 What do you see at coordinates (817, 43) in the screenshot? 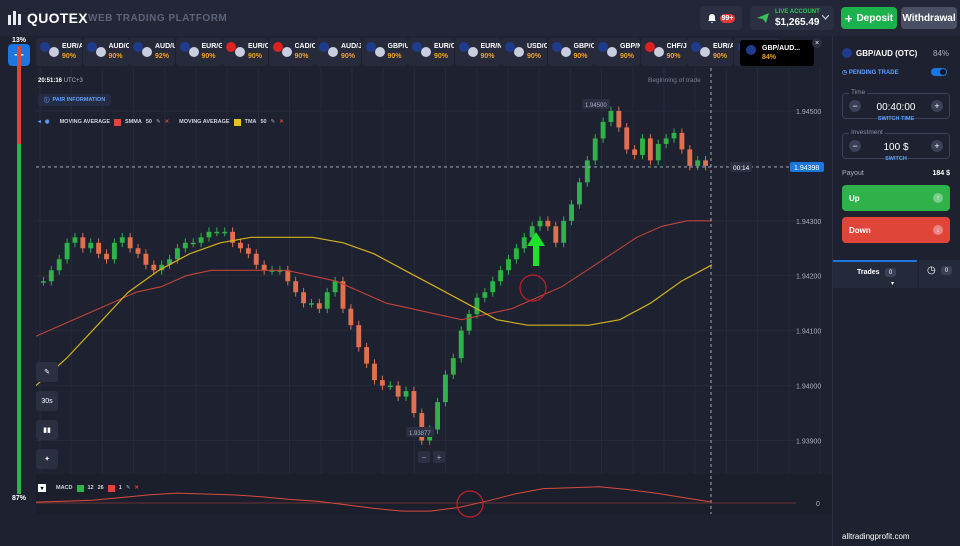
I see `close-tab-button: ×` at bounding box center [817, 43].